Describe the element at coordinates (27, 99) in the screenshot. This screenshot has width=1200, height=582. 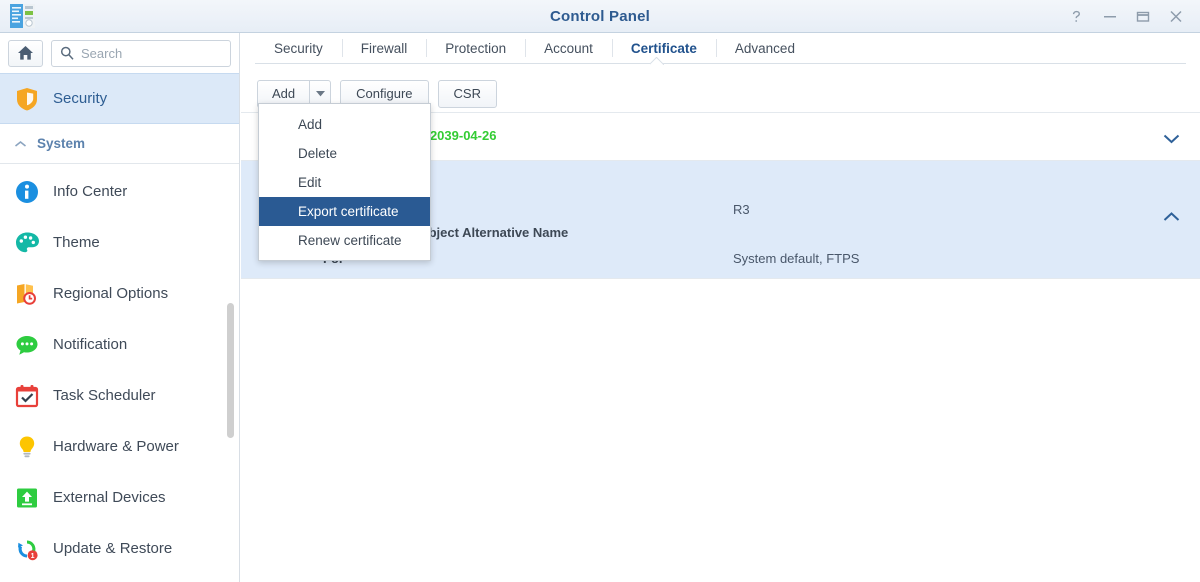
I see `shield-icon` at that location.